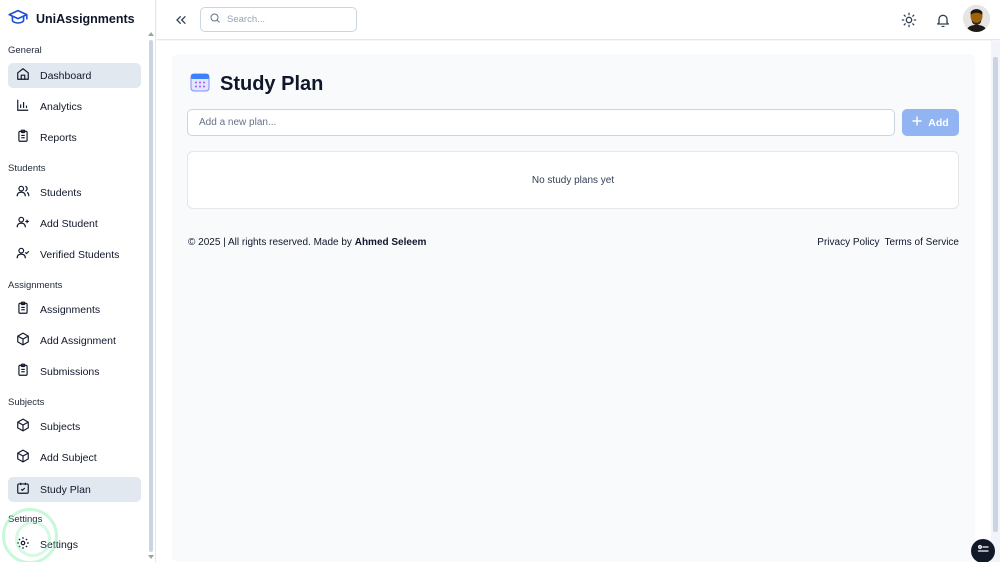  Describe the element at coordinates (69, 223) in the screenshot. I see `sidebar-item-label: Add Student` at that location.